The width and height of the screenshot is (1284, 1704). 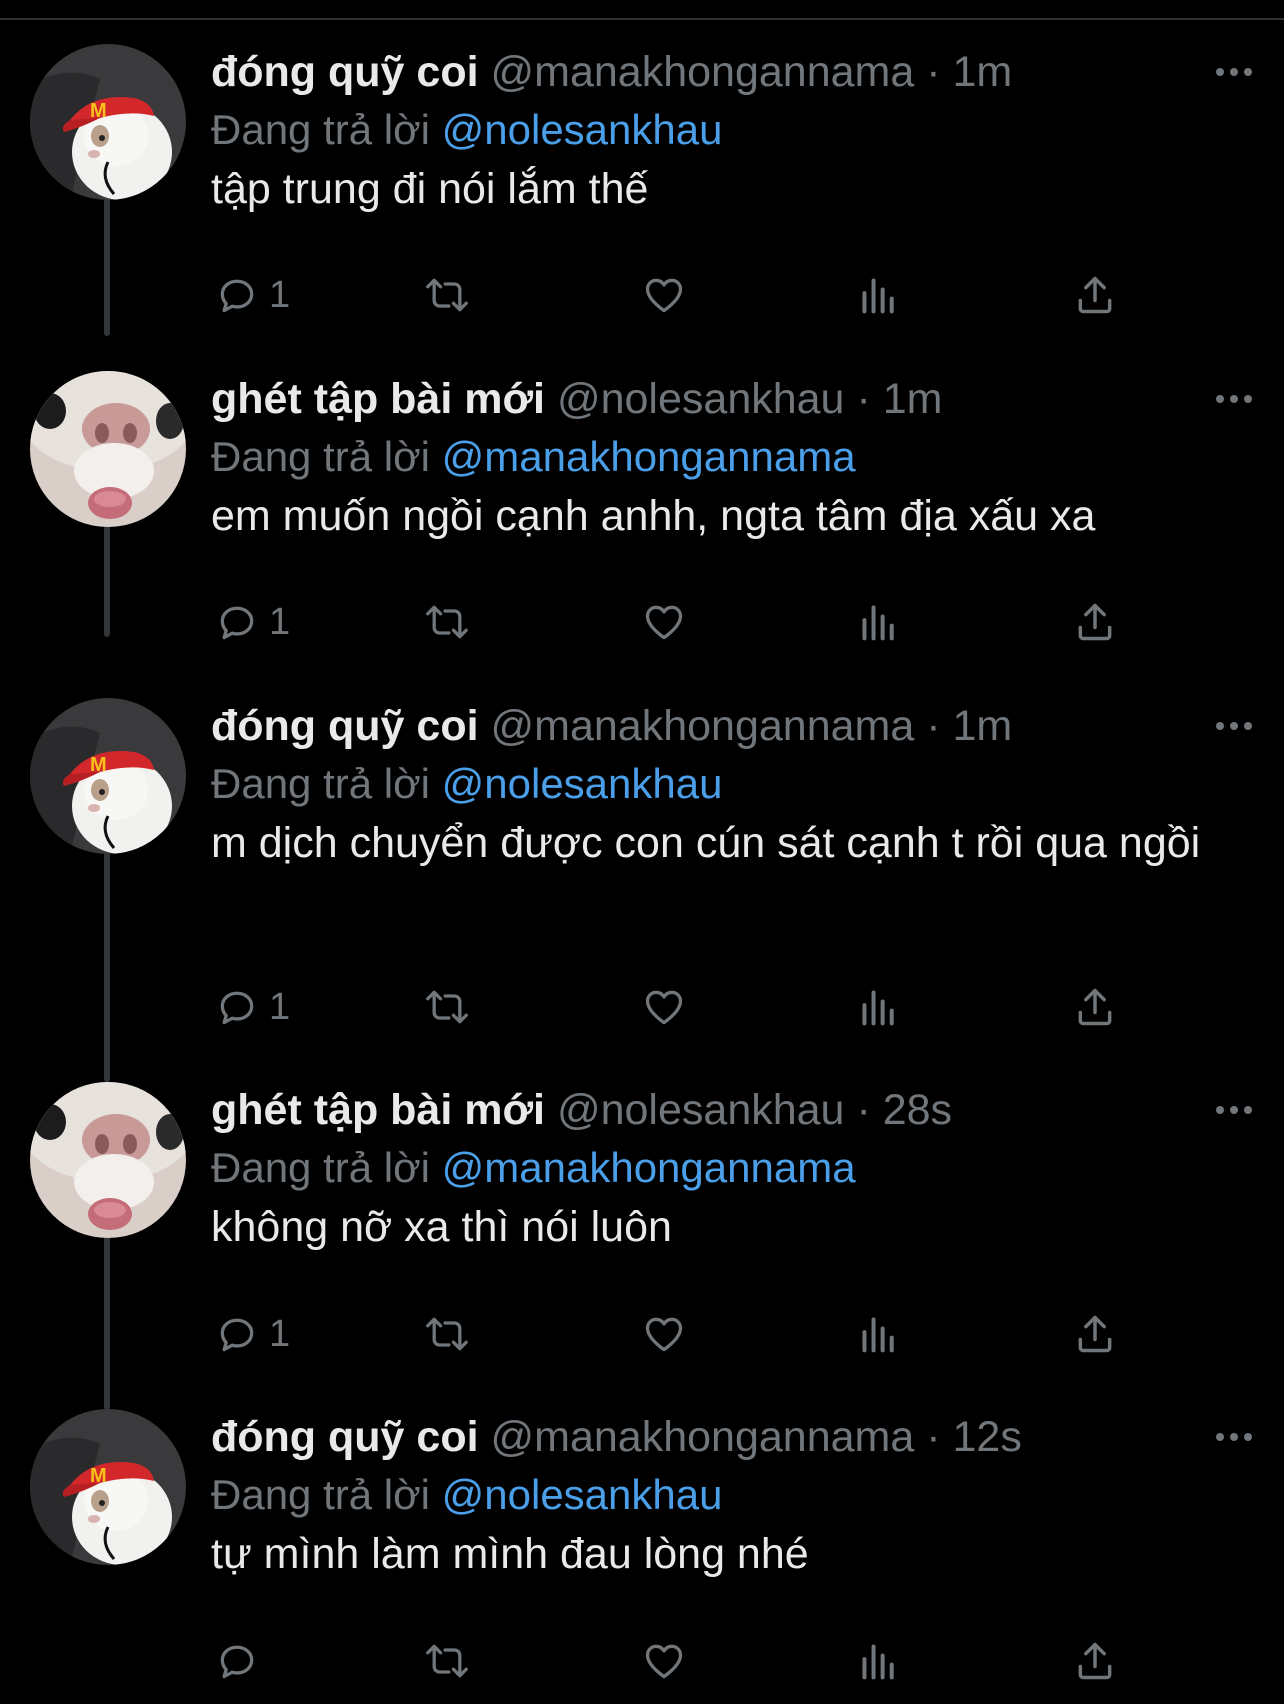 I want to click on timestamp: 12s, so click(x=987, y=1437).